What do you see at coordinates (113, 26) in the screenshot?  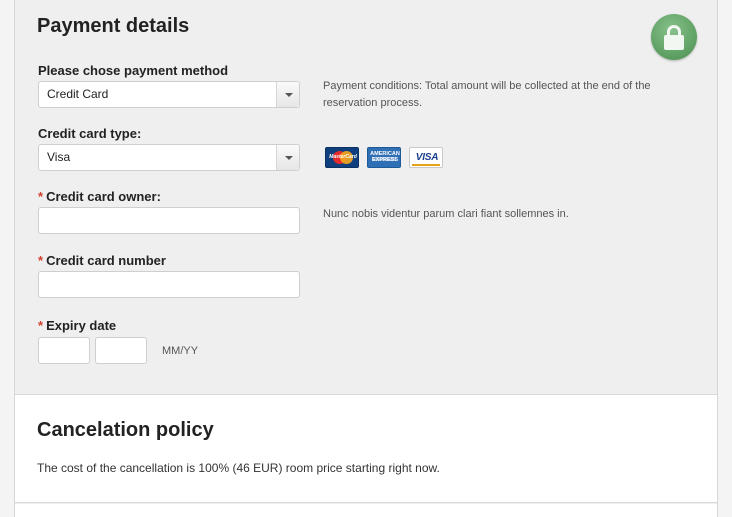 I see `payment-details-title: Payment details` at bounding box center [113, 26].